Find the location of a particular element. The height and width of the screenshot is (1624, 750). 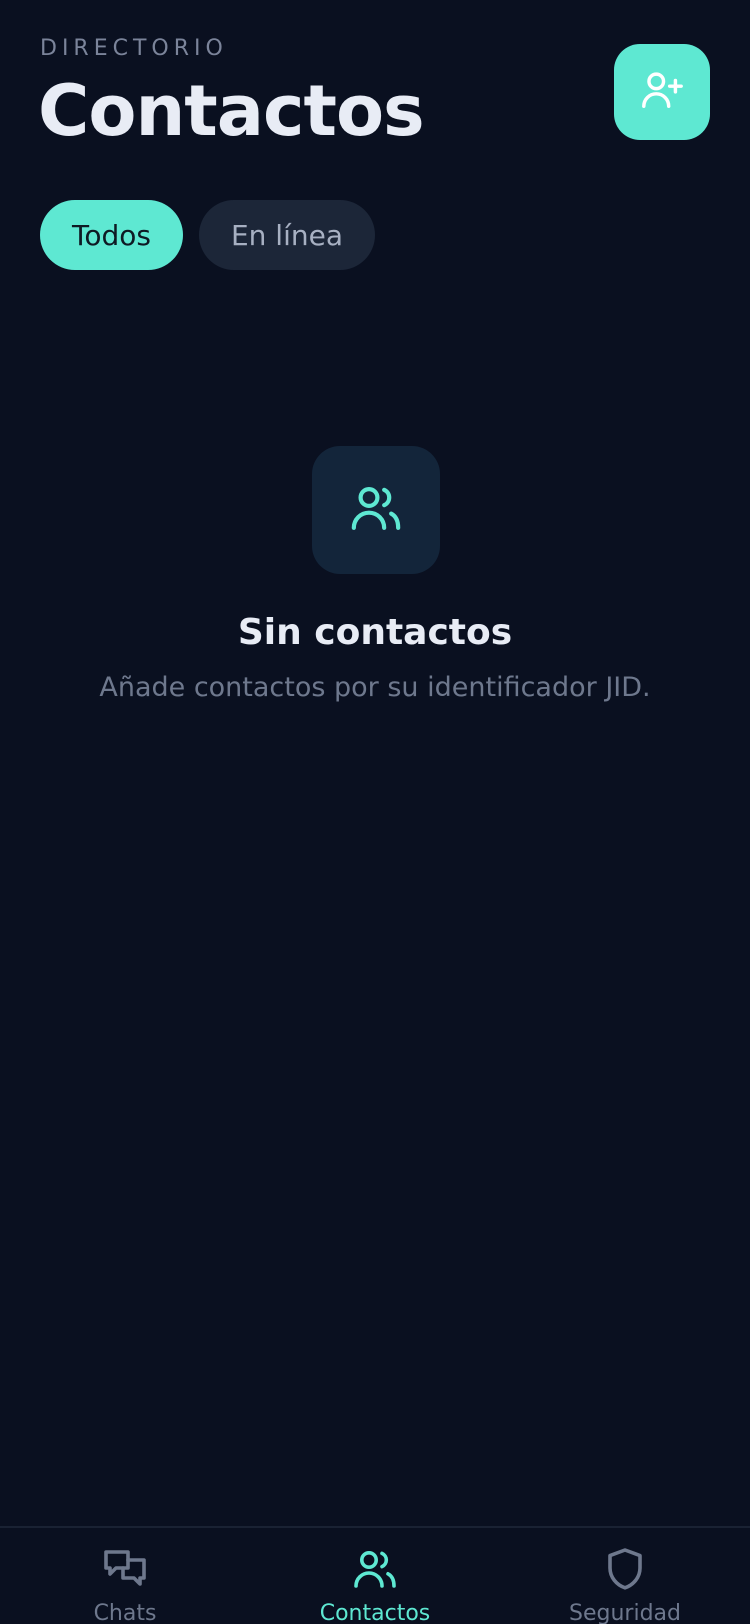

bottom-nav: Chats Contactos Seguridad is located at coordinates (375, 1575).